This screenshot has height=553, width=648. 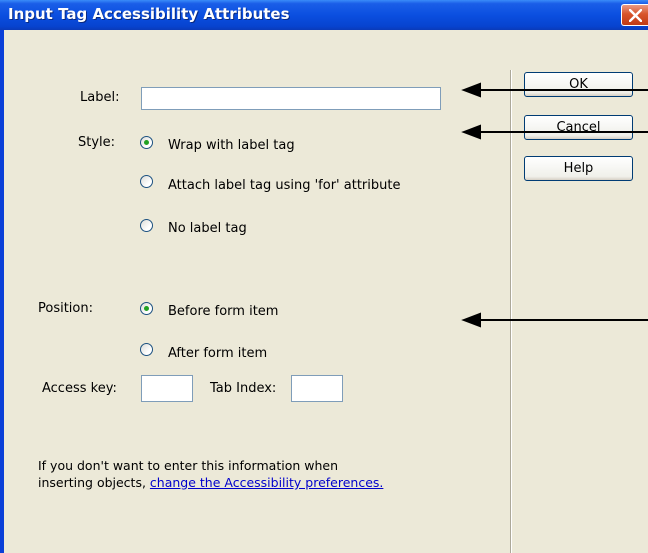 What do you see at coordinates (554, 205) in the screenshot?
I see `annotation-arrows` at bounding box center [554, 205].